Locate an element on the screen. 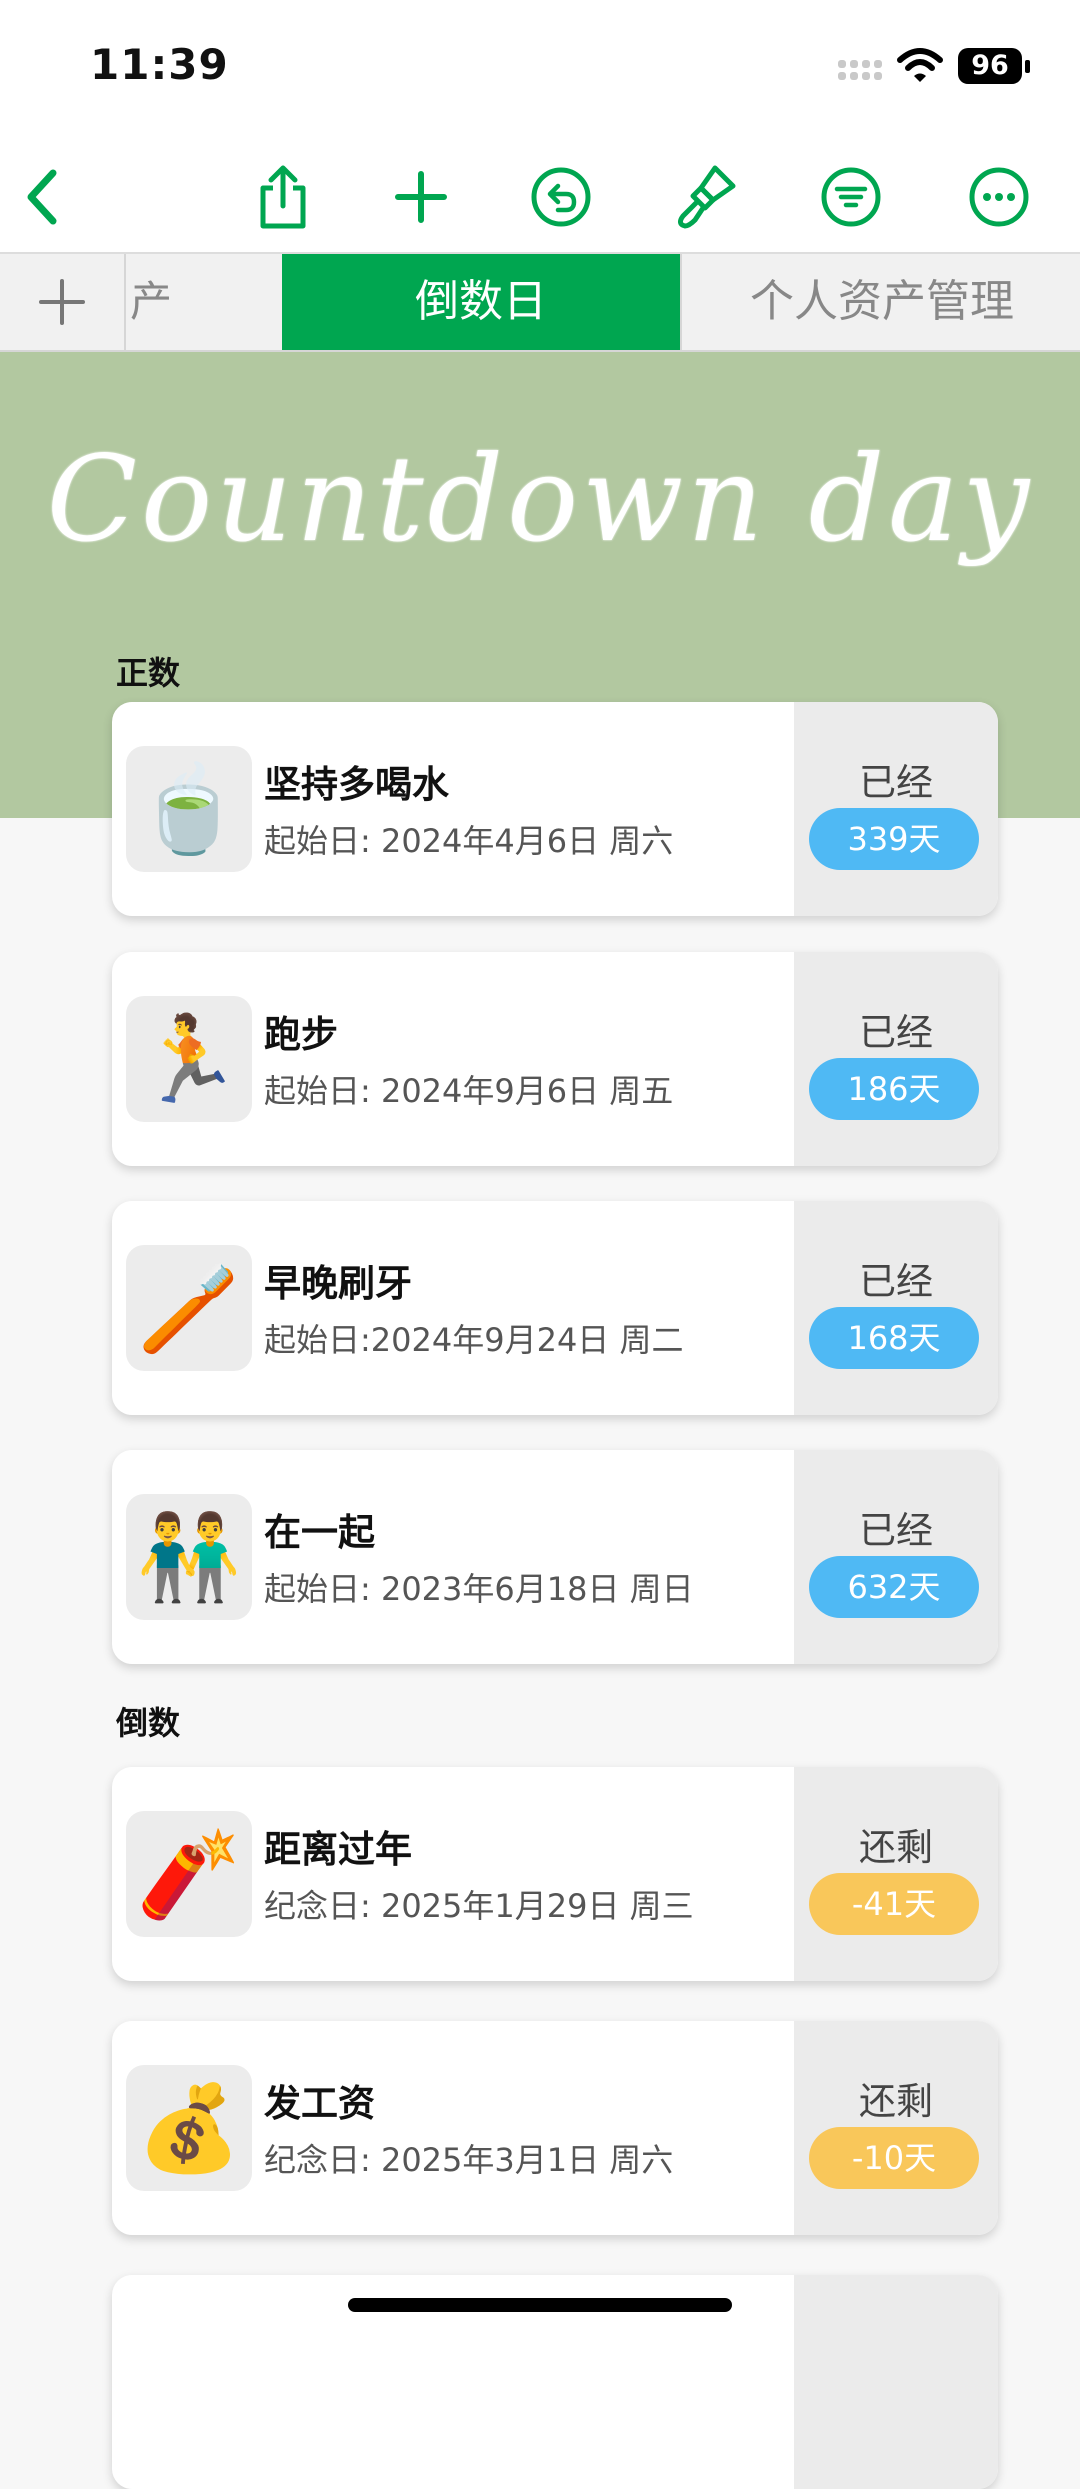 The height and width of the screenshot is (2489, 1080). section-label-forward: 正数 is located at coordinates (148, 673).